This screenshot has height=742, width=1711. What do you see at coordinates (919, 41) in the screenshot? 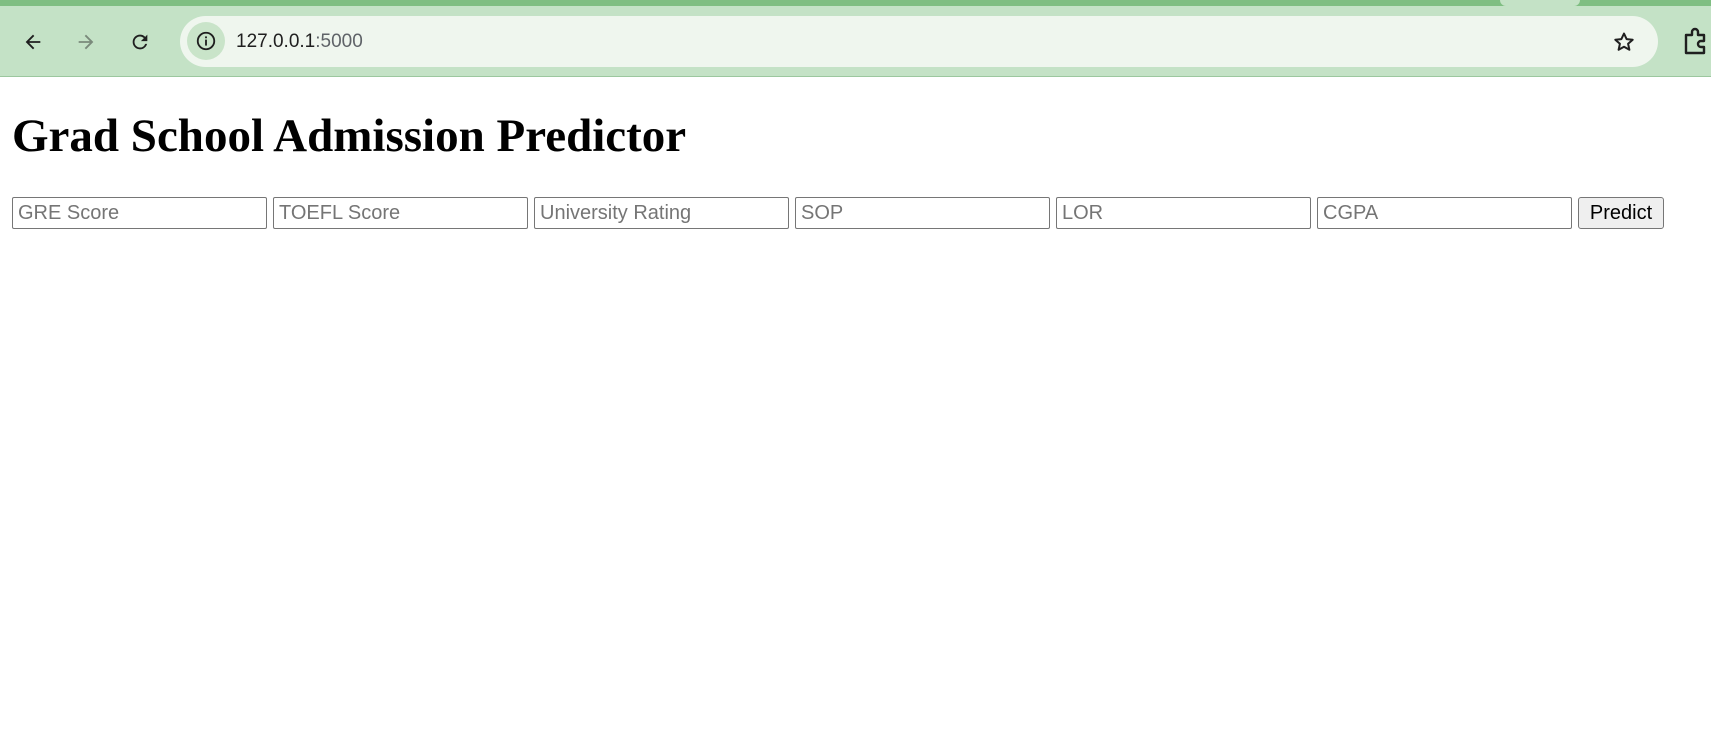
I see `address-bar: 127.0.0.1:5000` at bounding box center [919, 41].